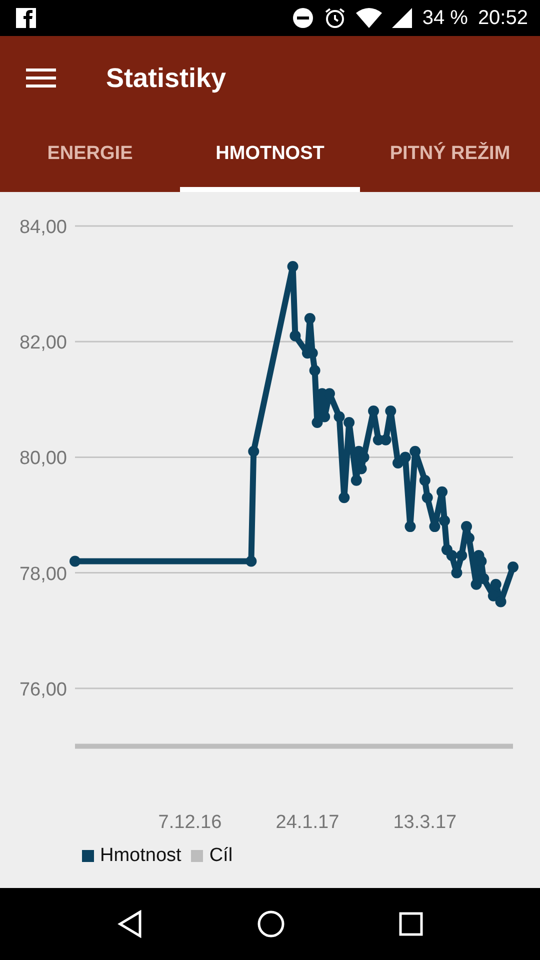 This screenshot has height=960, width=540. I want to click on x-axis-label: 13.3.17, so click(425, 822).